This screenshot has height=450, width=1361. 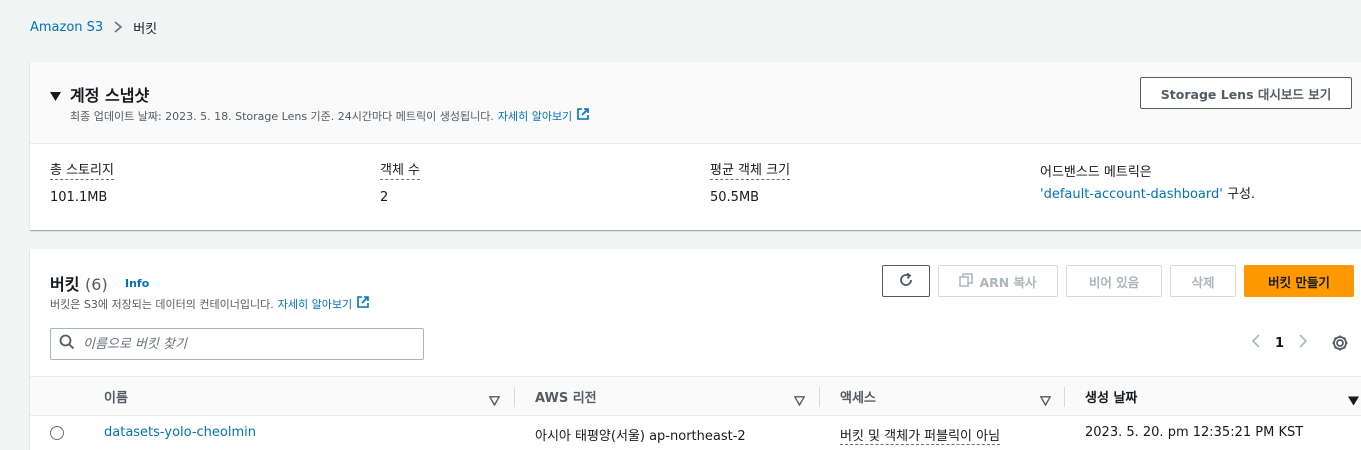 I want to click on search-icon, so click(x=67, y=344).